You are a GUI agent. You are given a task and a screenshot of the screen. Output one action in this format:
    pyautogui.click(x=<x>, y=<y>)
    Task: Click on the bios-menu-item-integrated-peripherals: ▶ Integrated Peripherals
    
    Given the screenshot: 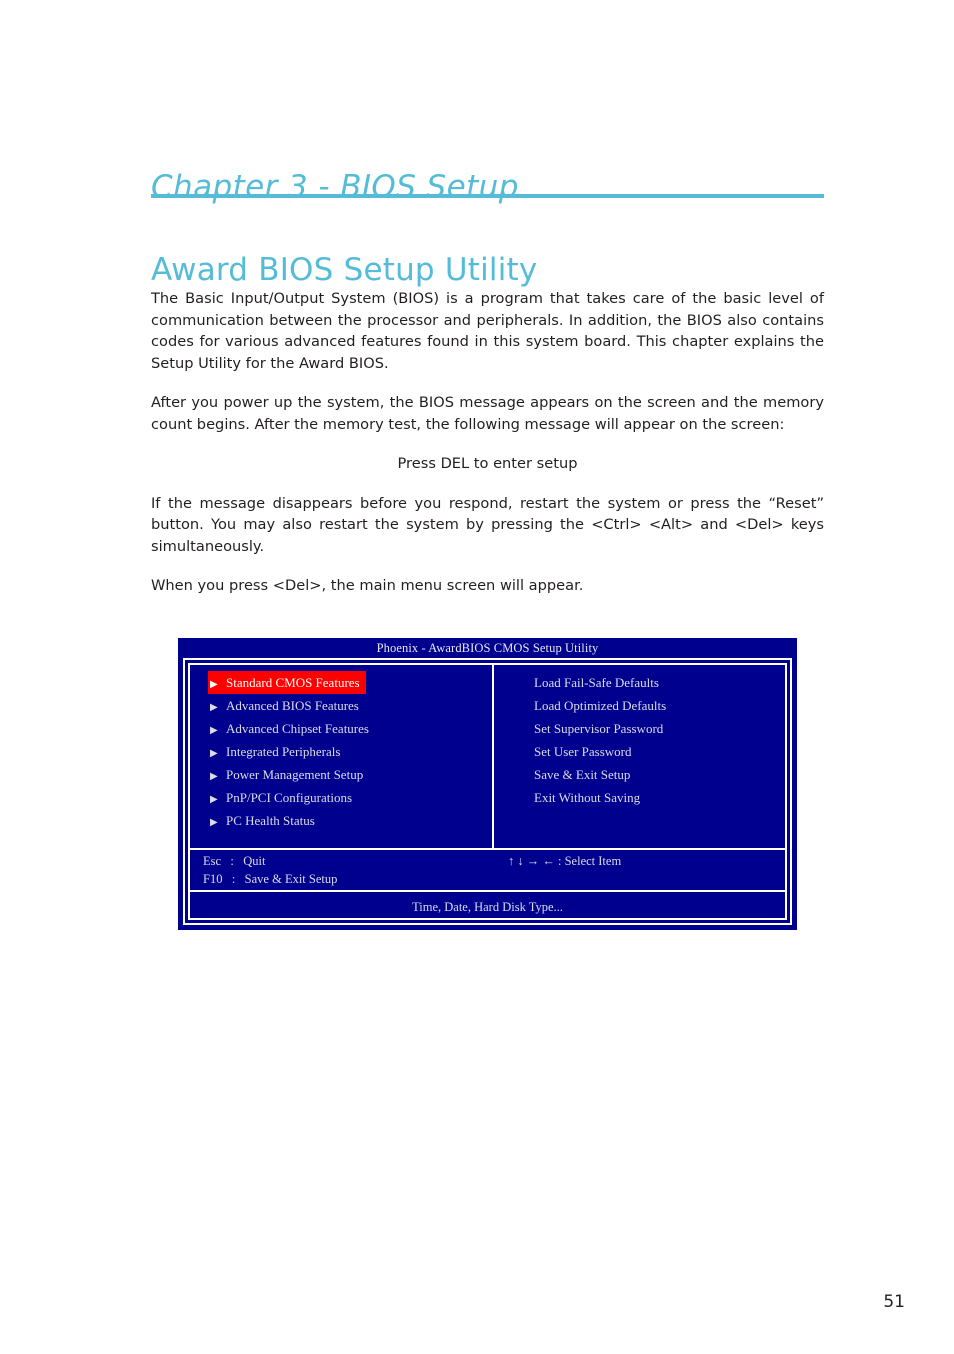 What is the action you would take?
    pyautogui.click(x=345, y=751)
    